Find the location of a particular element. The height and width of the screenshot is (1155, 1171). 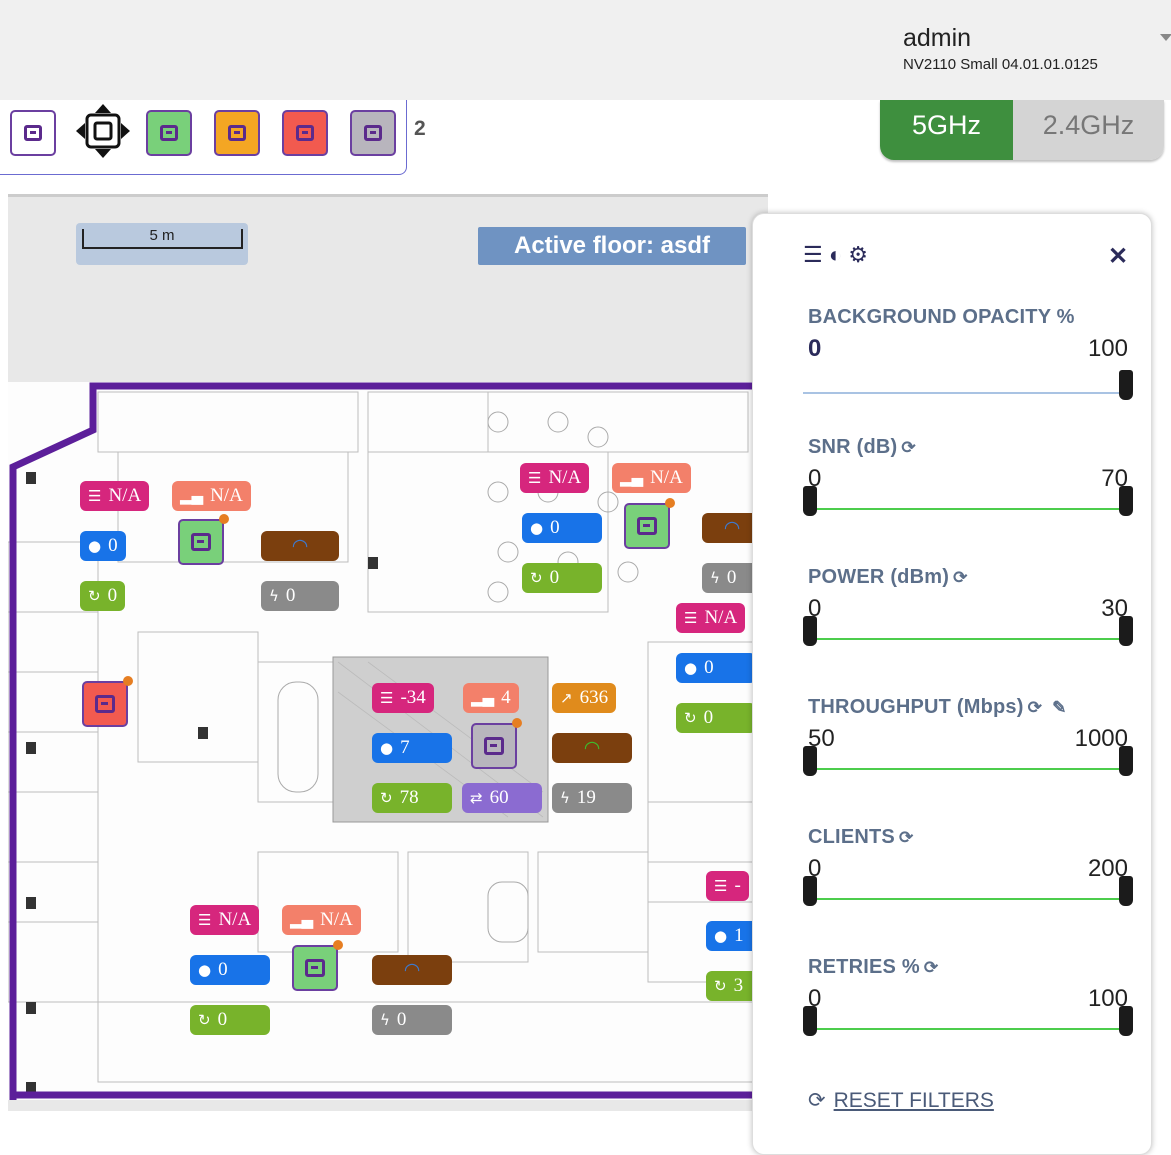

user-name: admin is located at coordinates (937, 38).